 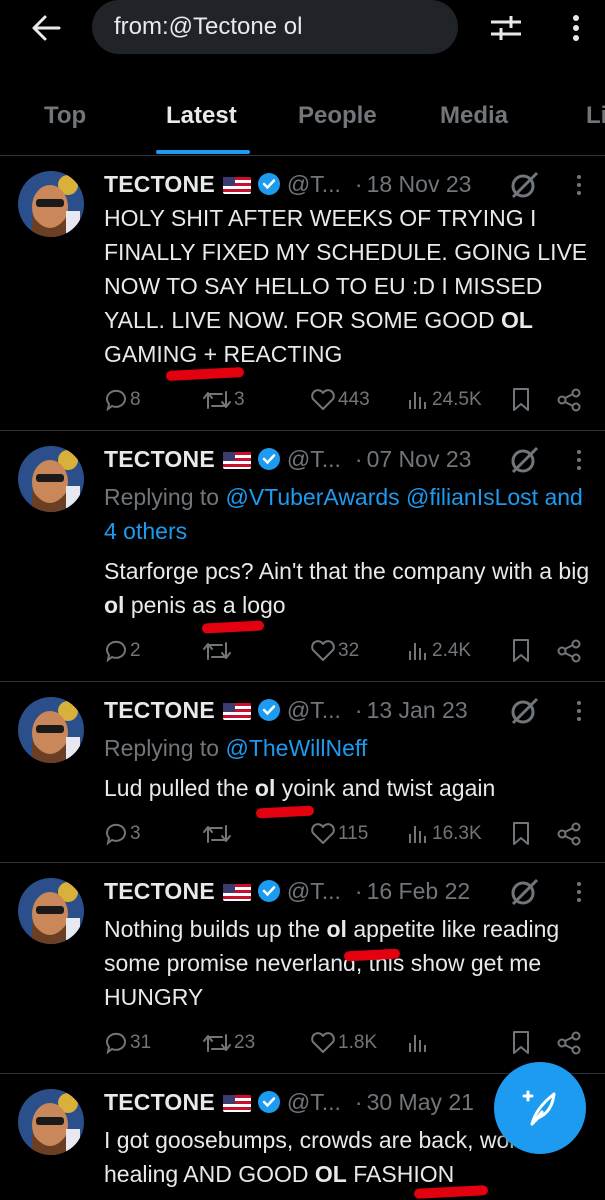 I want to click on views-button: 16.3K, so click(x=444, y=834).